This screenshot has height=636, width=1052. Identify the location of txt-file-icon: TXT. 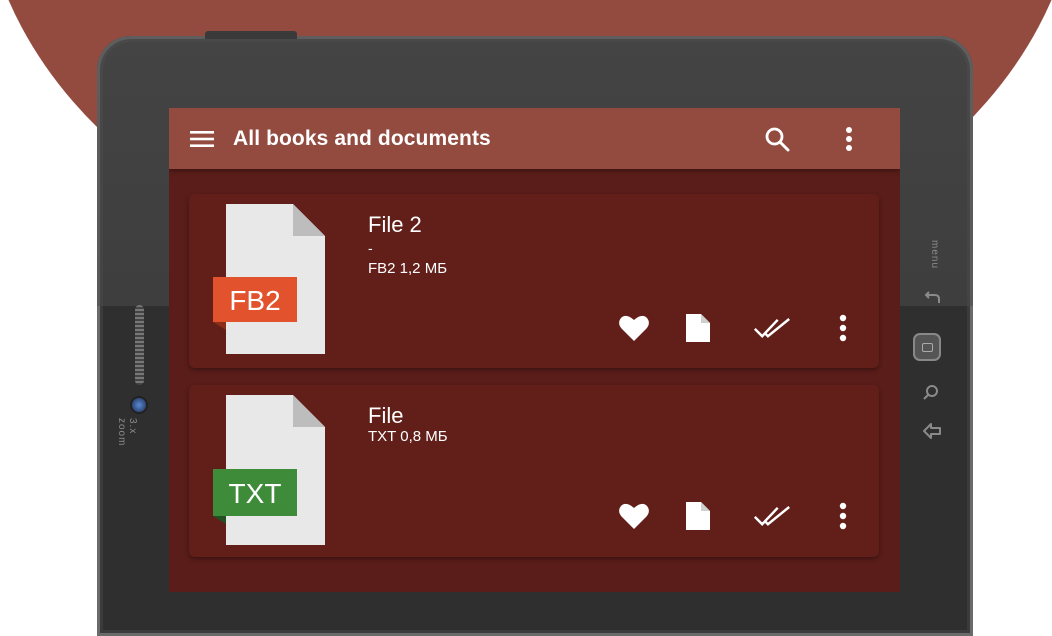
(269, 470).